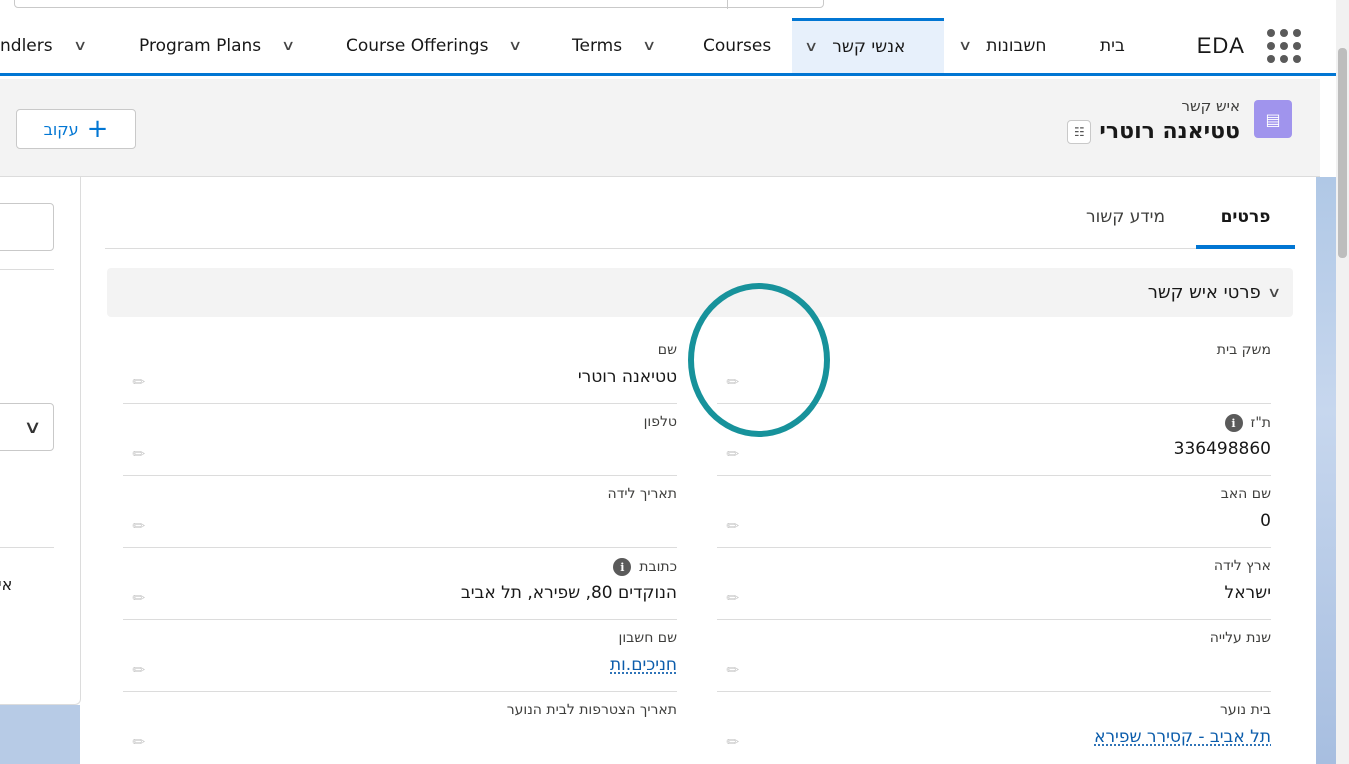  Describe the element at coordinates (1245, 494) in the screenshot. I see `field-label: שם האב` at that location.